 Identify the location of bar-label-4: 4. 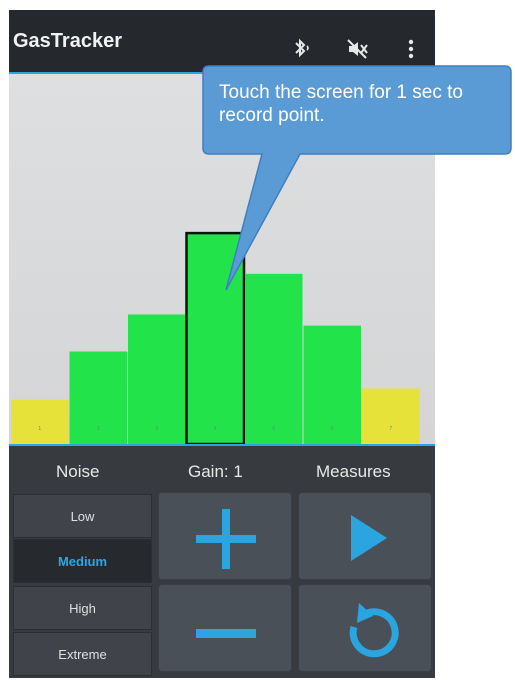
(215, 429).